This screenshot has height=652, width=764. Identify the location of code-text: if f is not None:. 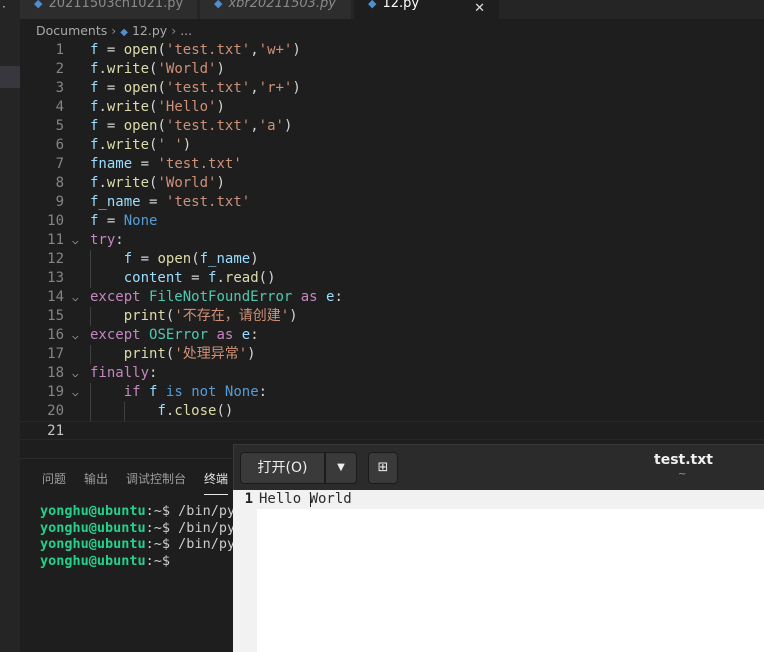
(195, 392).